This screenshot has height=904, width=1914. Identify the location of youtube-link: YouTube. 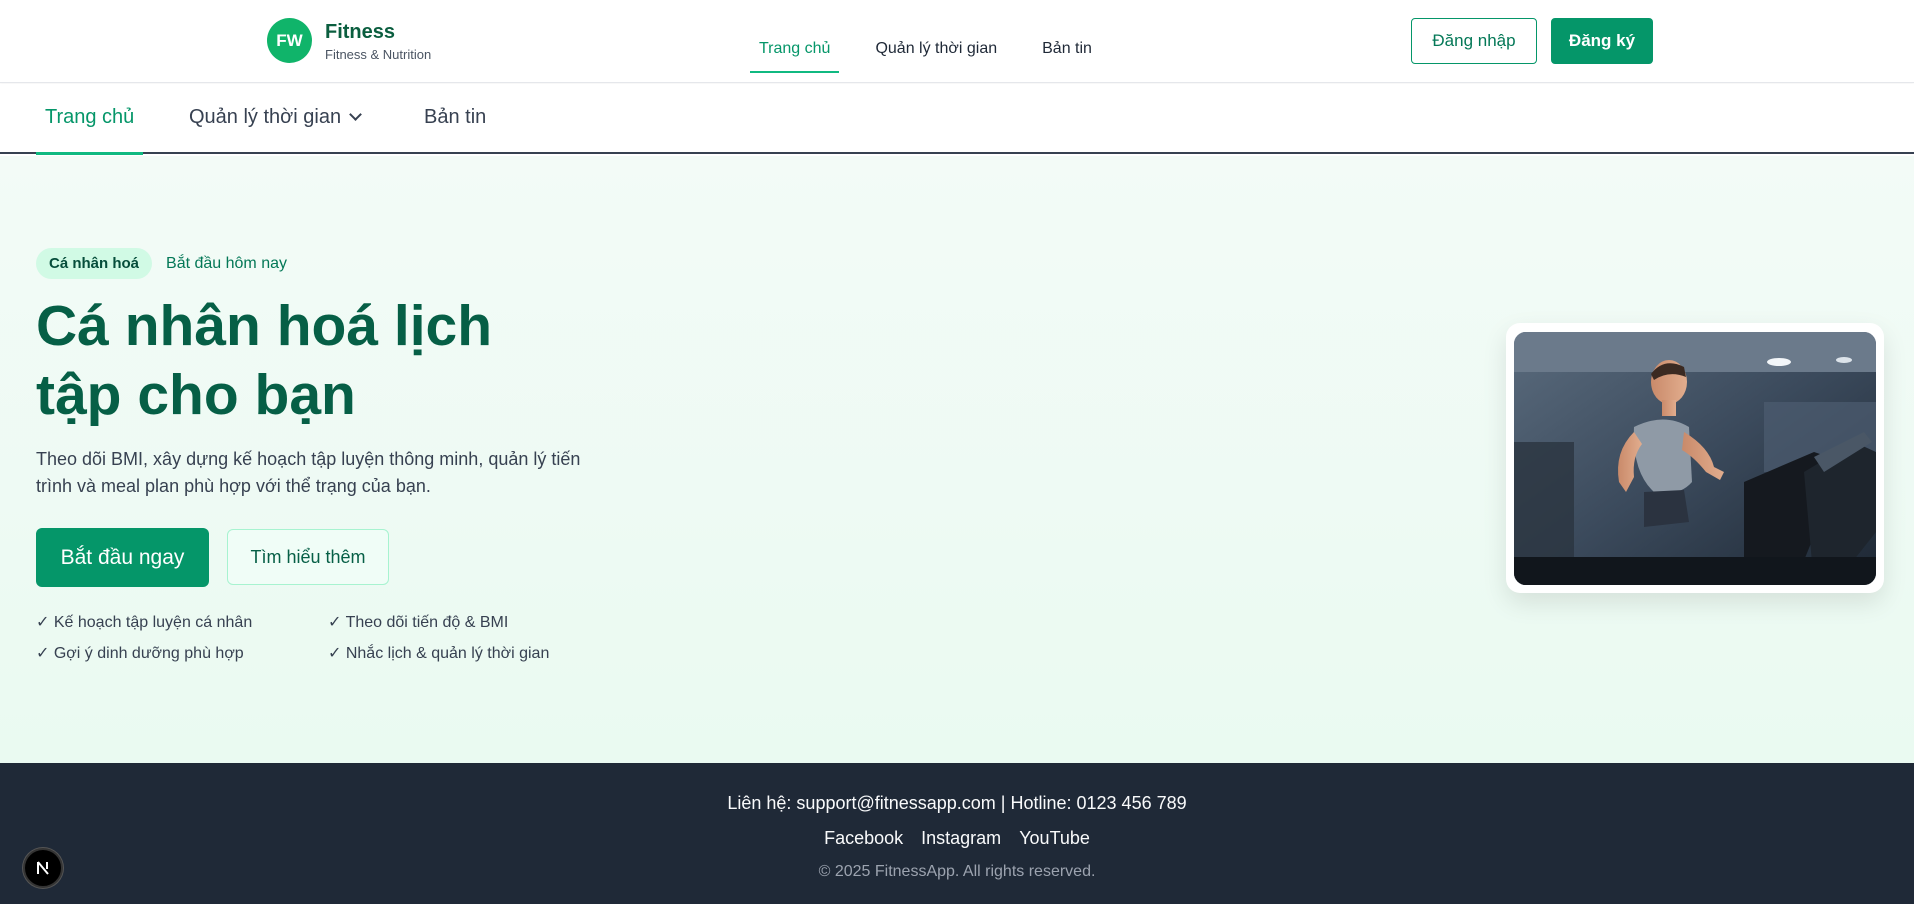
(1054, 838).